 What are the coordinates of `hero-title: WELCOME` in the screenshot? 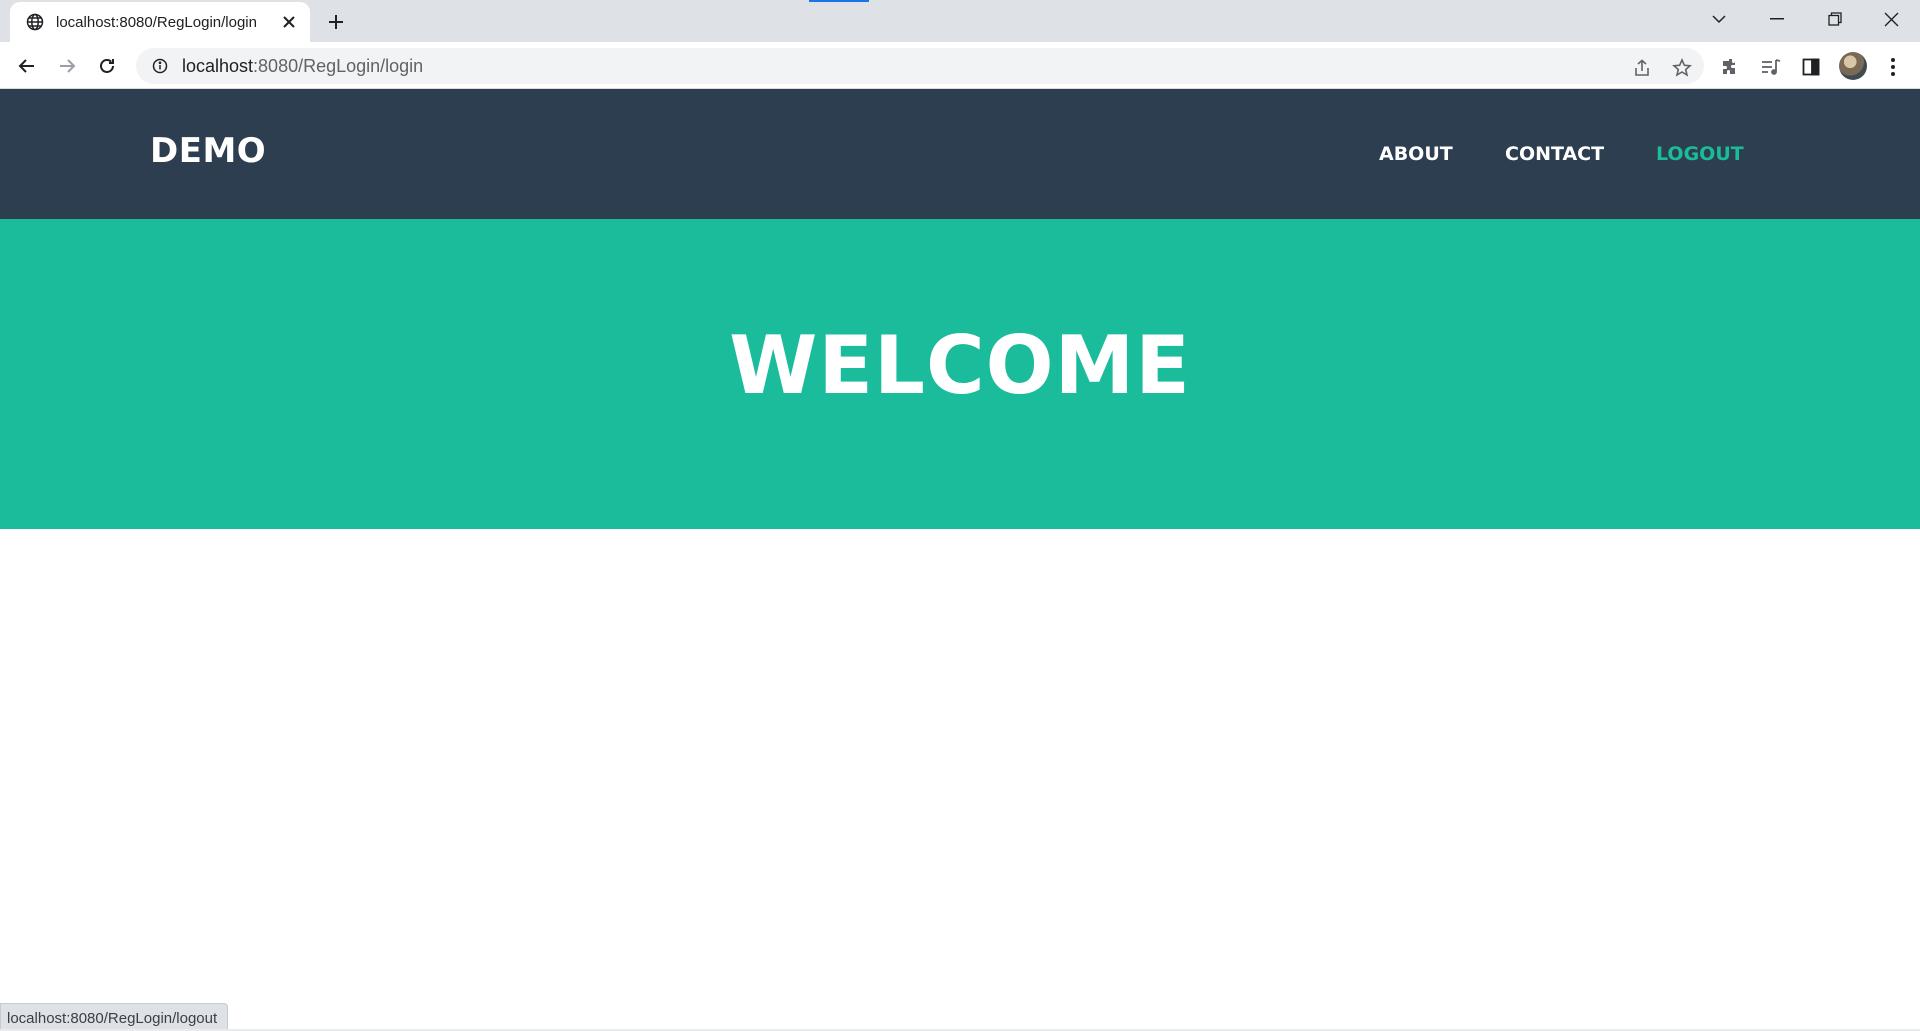 It's located at (960, 365).